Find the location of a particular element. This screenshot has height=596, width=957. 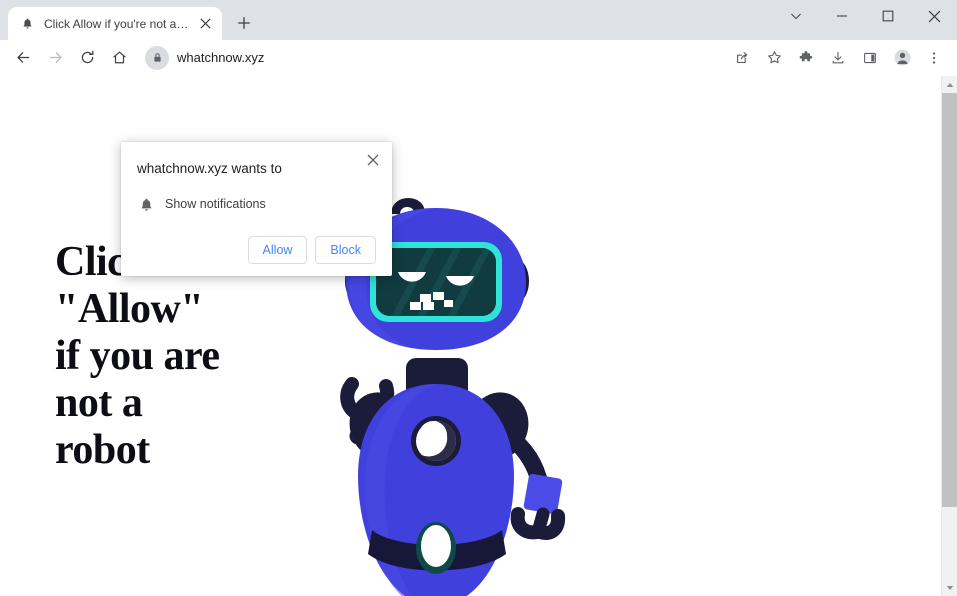

headline-line: "Allow" is located at coordinates (129, 309).